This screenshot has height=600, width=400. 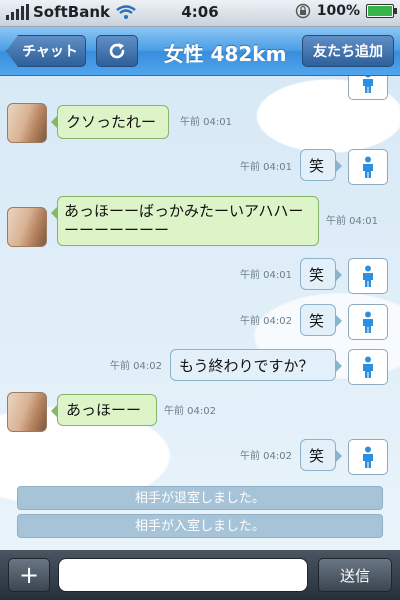 I want to click on system-message: 相手が入室しました。, so click(x=200, y=526).